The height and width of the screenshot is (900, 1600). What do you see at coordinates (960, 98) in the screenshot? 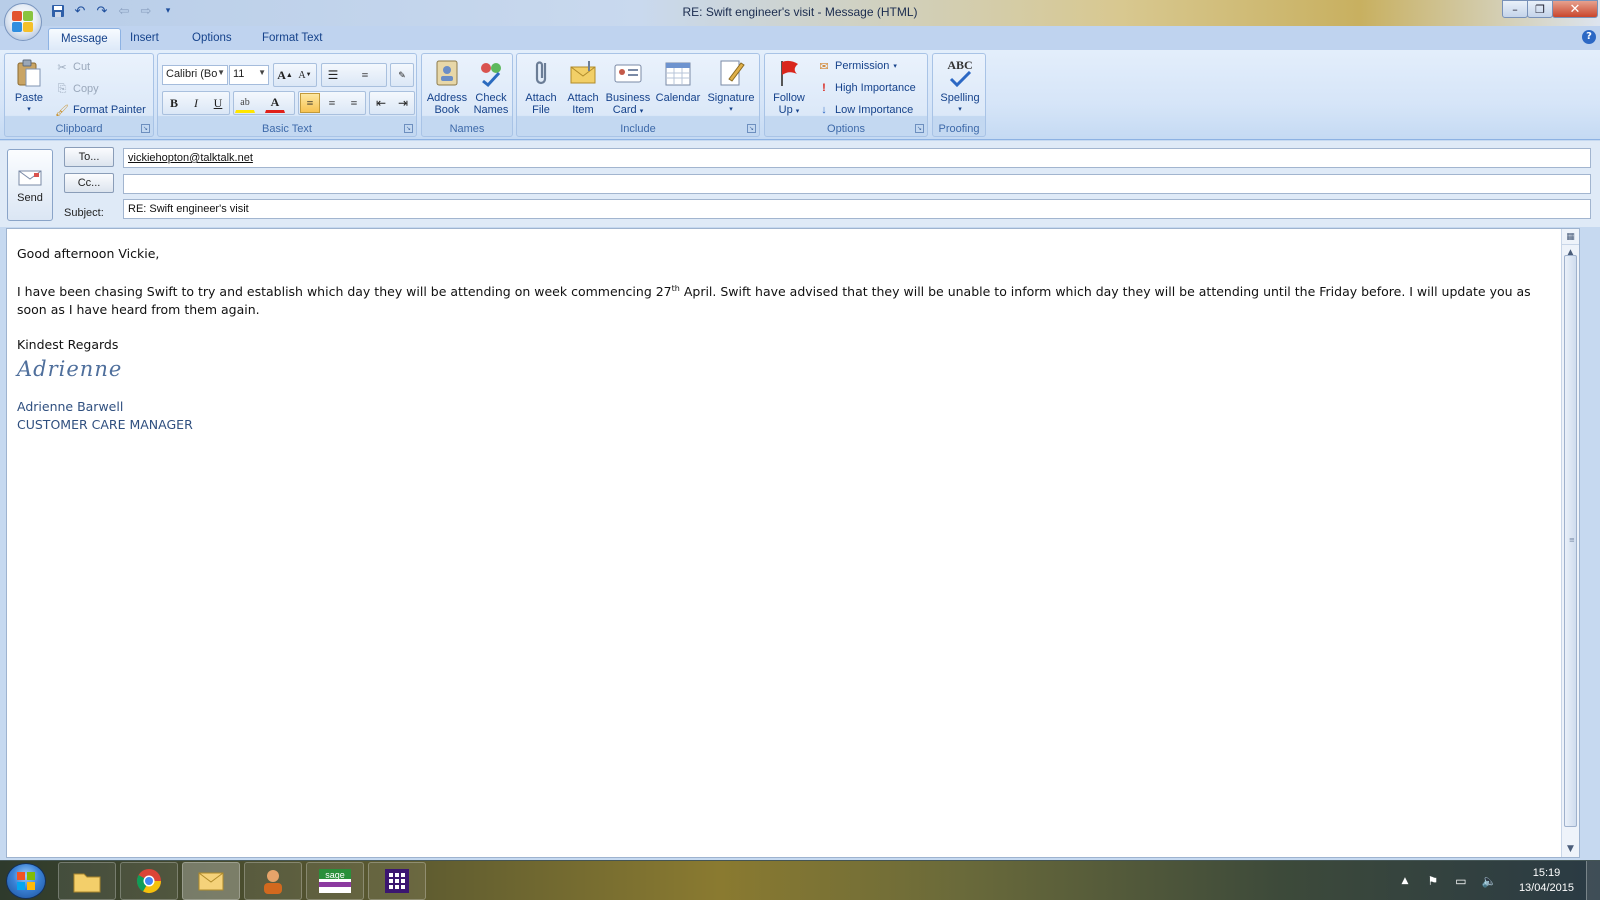
I see `spelling-label: Spelling` at bounding box center [960, 98].